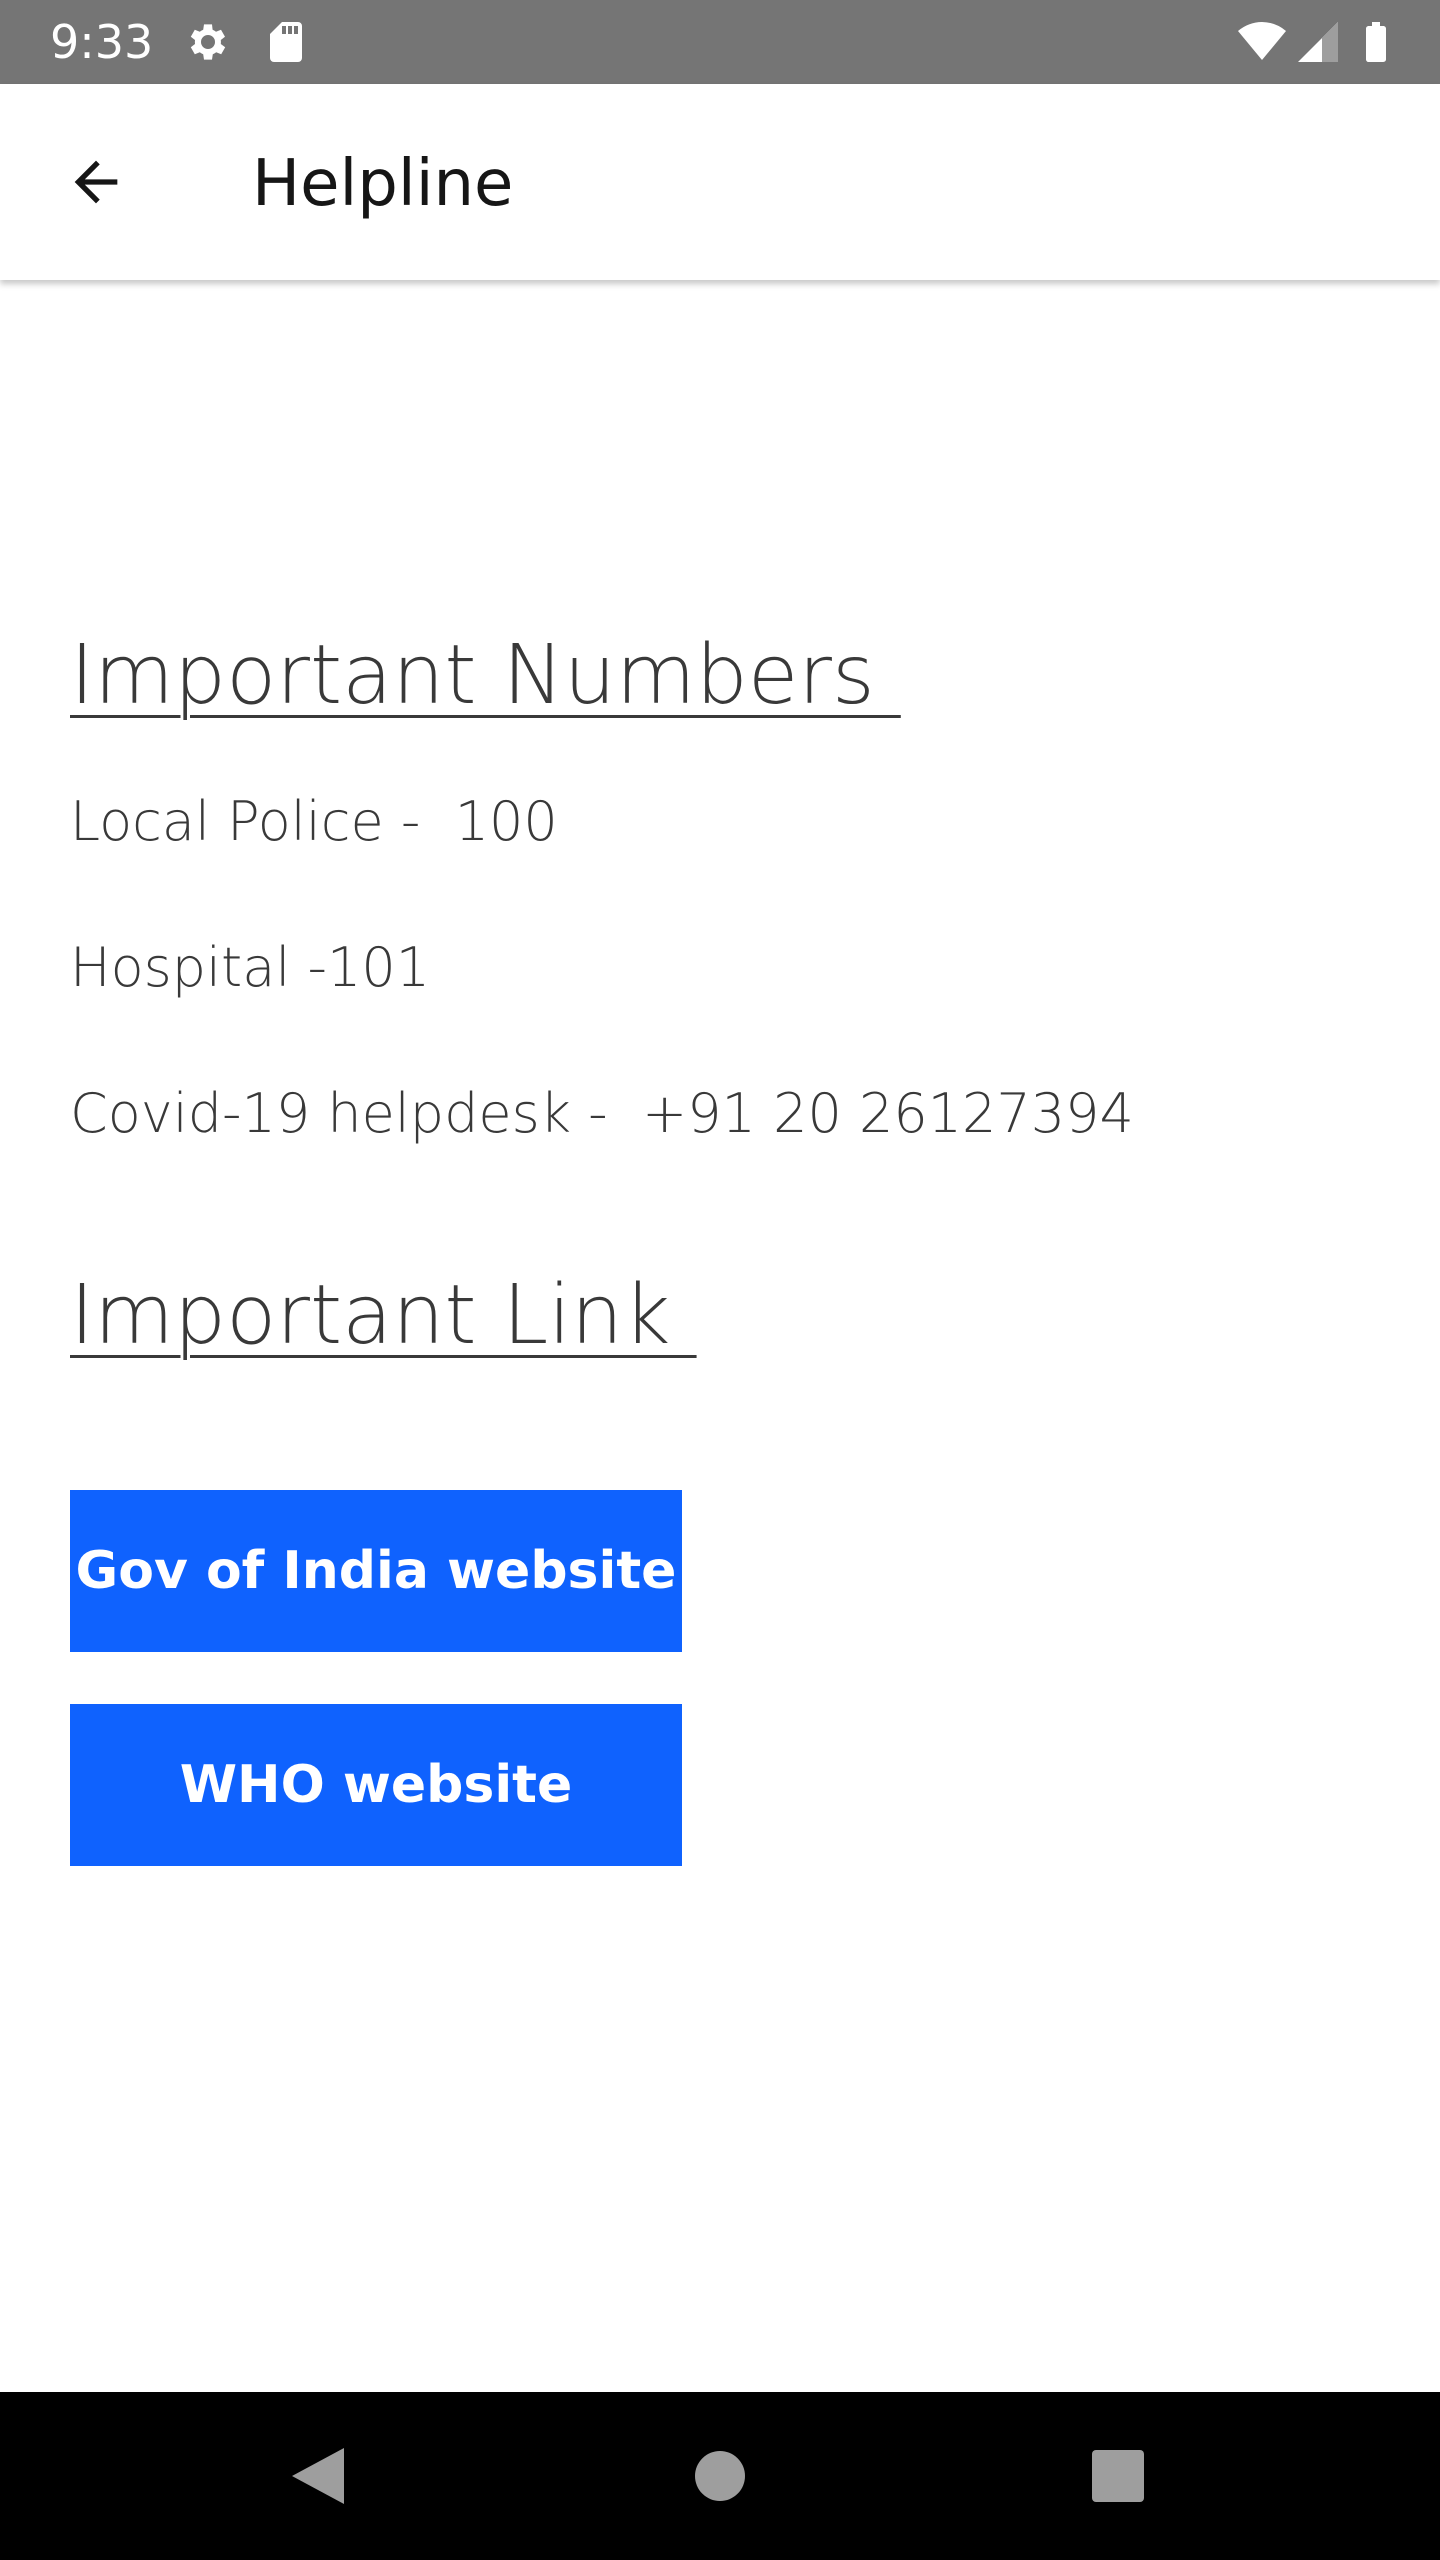 The height and width of the screenshot is (2560, 1440). Describe the element at coordinates (376, 1785) in the screenshot. I see `who-website-button: WHO website` at that location.